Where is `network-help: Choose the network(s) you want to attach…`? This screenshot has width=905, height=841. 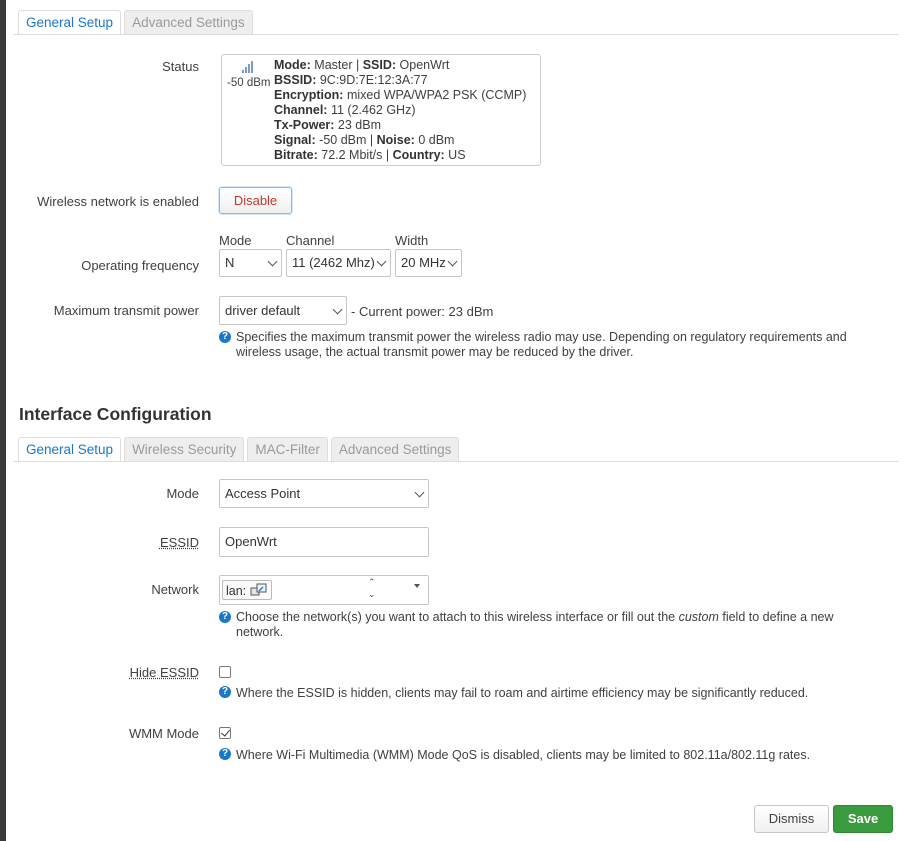 network-help: Choose the network(s) you want to attach… is located at coordinates (535, 624).